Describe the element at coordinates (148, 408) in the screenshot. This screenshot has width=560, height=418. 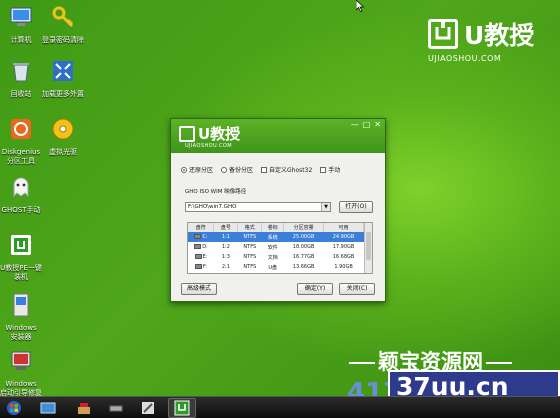
I see `tools-taskbar-icon` at that location.